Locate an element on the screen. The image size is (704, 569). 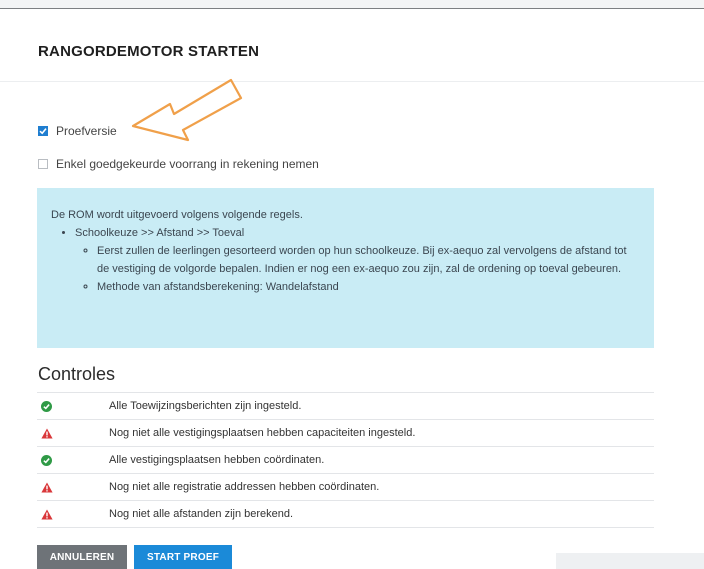
option-proefversie: Proefversie is located at coordinates (77, 131).